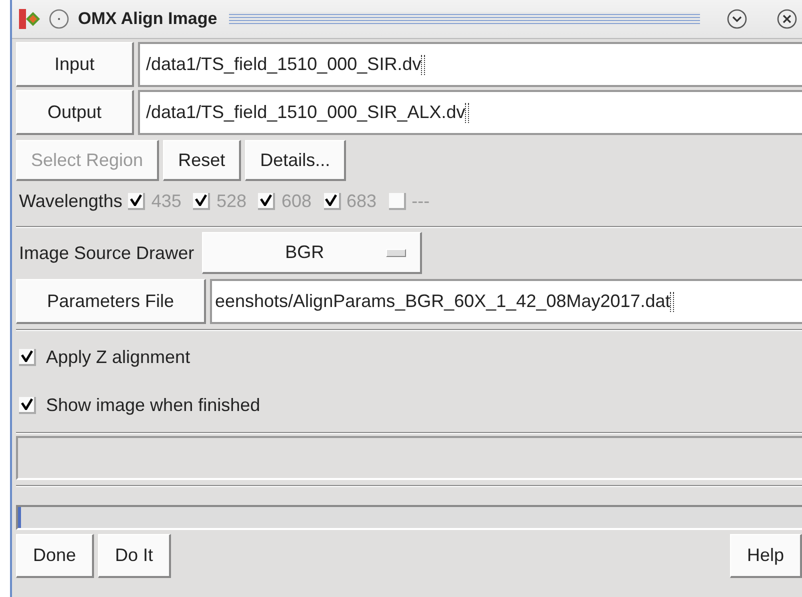 This screenshot has height=597, width=802. What do you see at coordinates (148, 19) in the screenshot?
I see `window-title: OMX Align Image` at bounding box center [148, 19].